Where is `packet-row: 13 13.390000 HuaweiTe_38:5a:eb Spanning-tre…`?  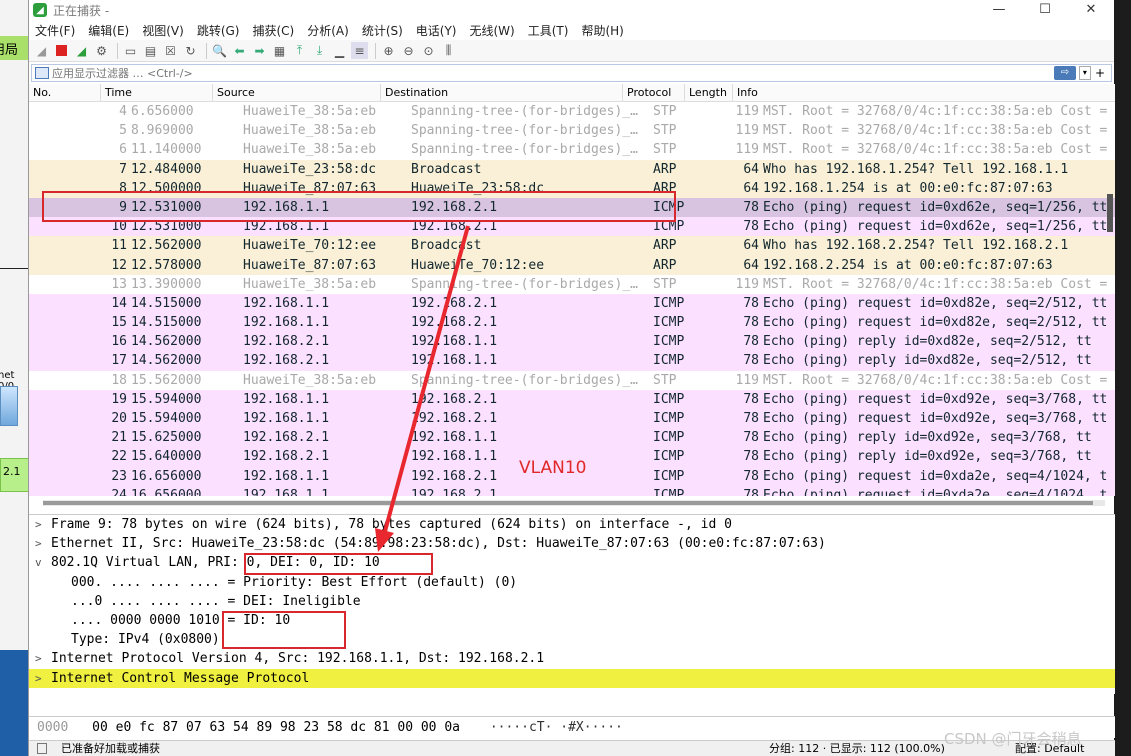 packet-row: 13 13.390000 HuaweiTe_38:5a:eb Spanning-tre… is located at coordinates (572, 284).